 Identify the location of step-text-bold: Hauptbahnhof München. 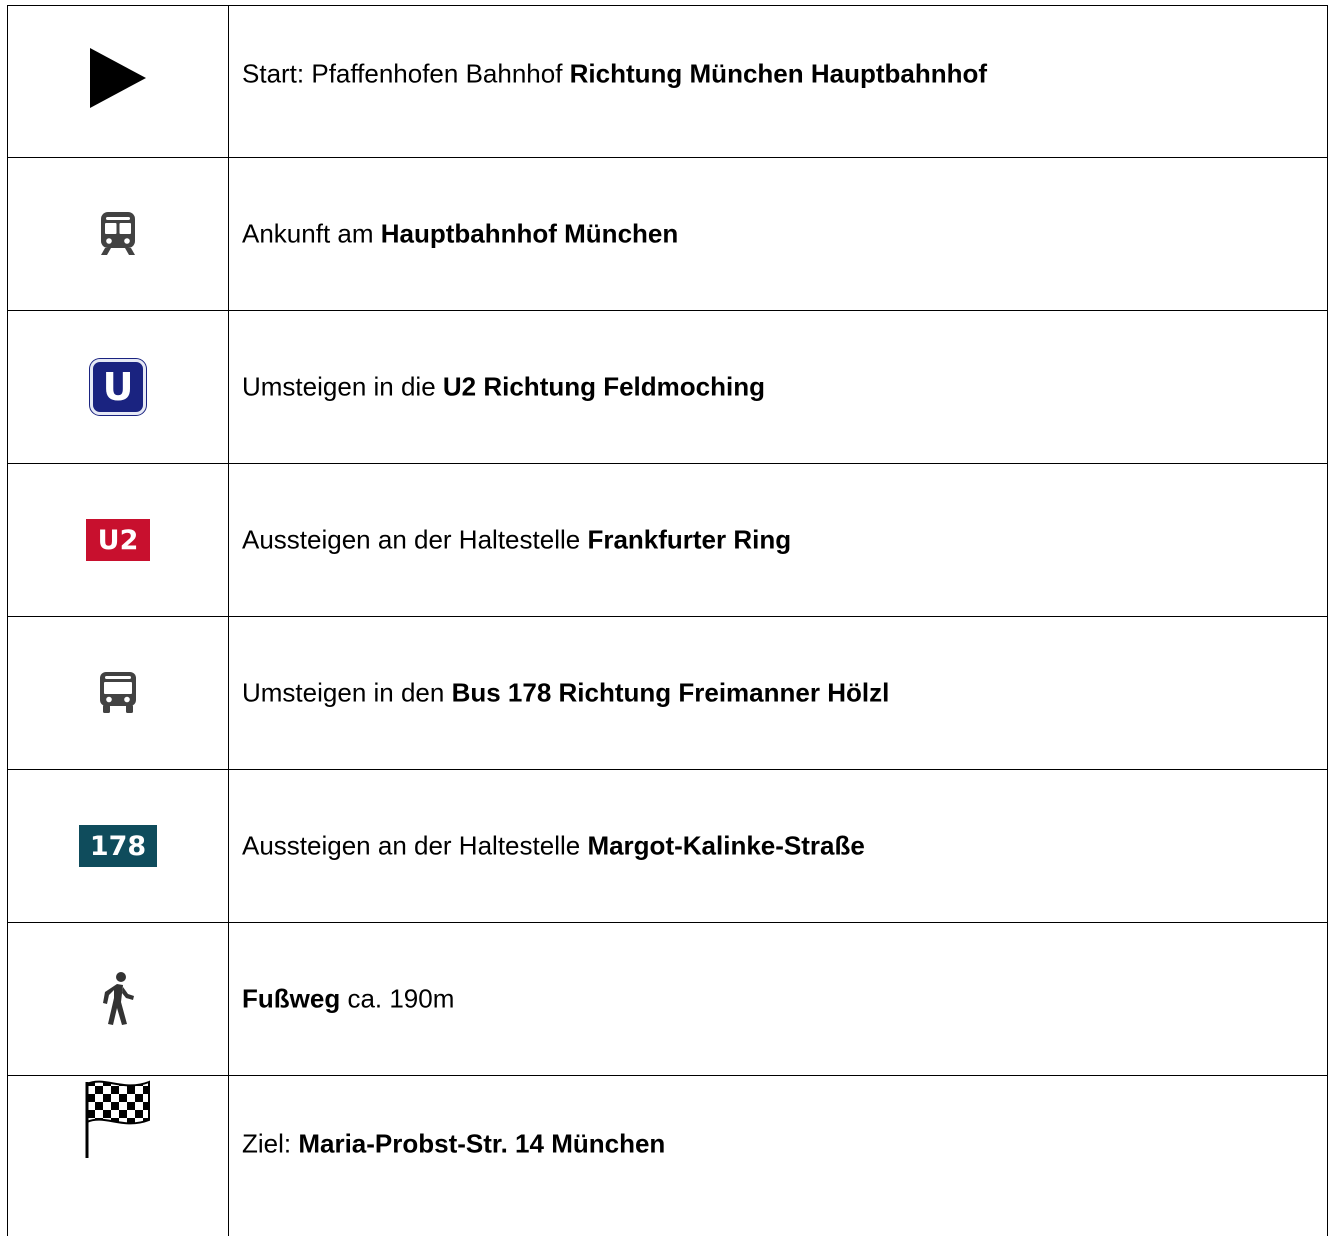
(529, 233).